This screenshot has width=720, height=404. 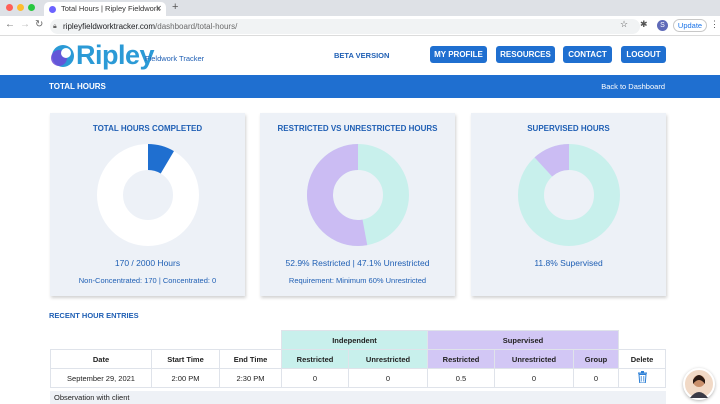 I want to click on minimize-window-button, so click(x=20, y=7).